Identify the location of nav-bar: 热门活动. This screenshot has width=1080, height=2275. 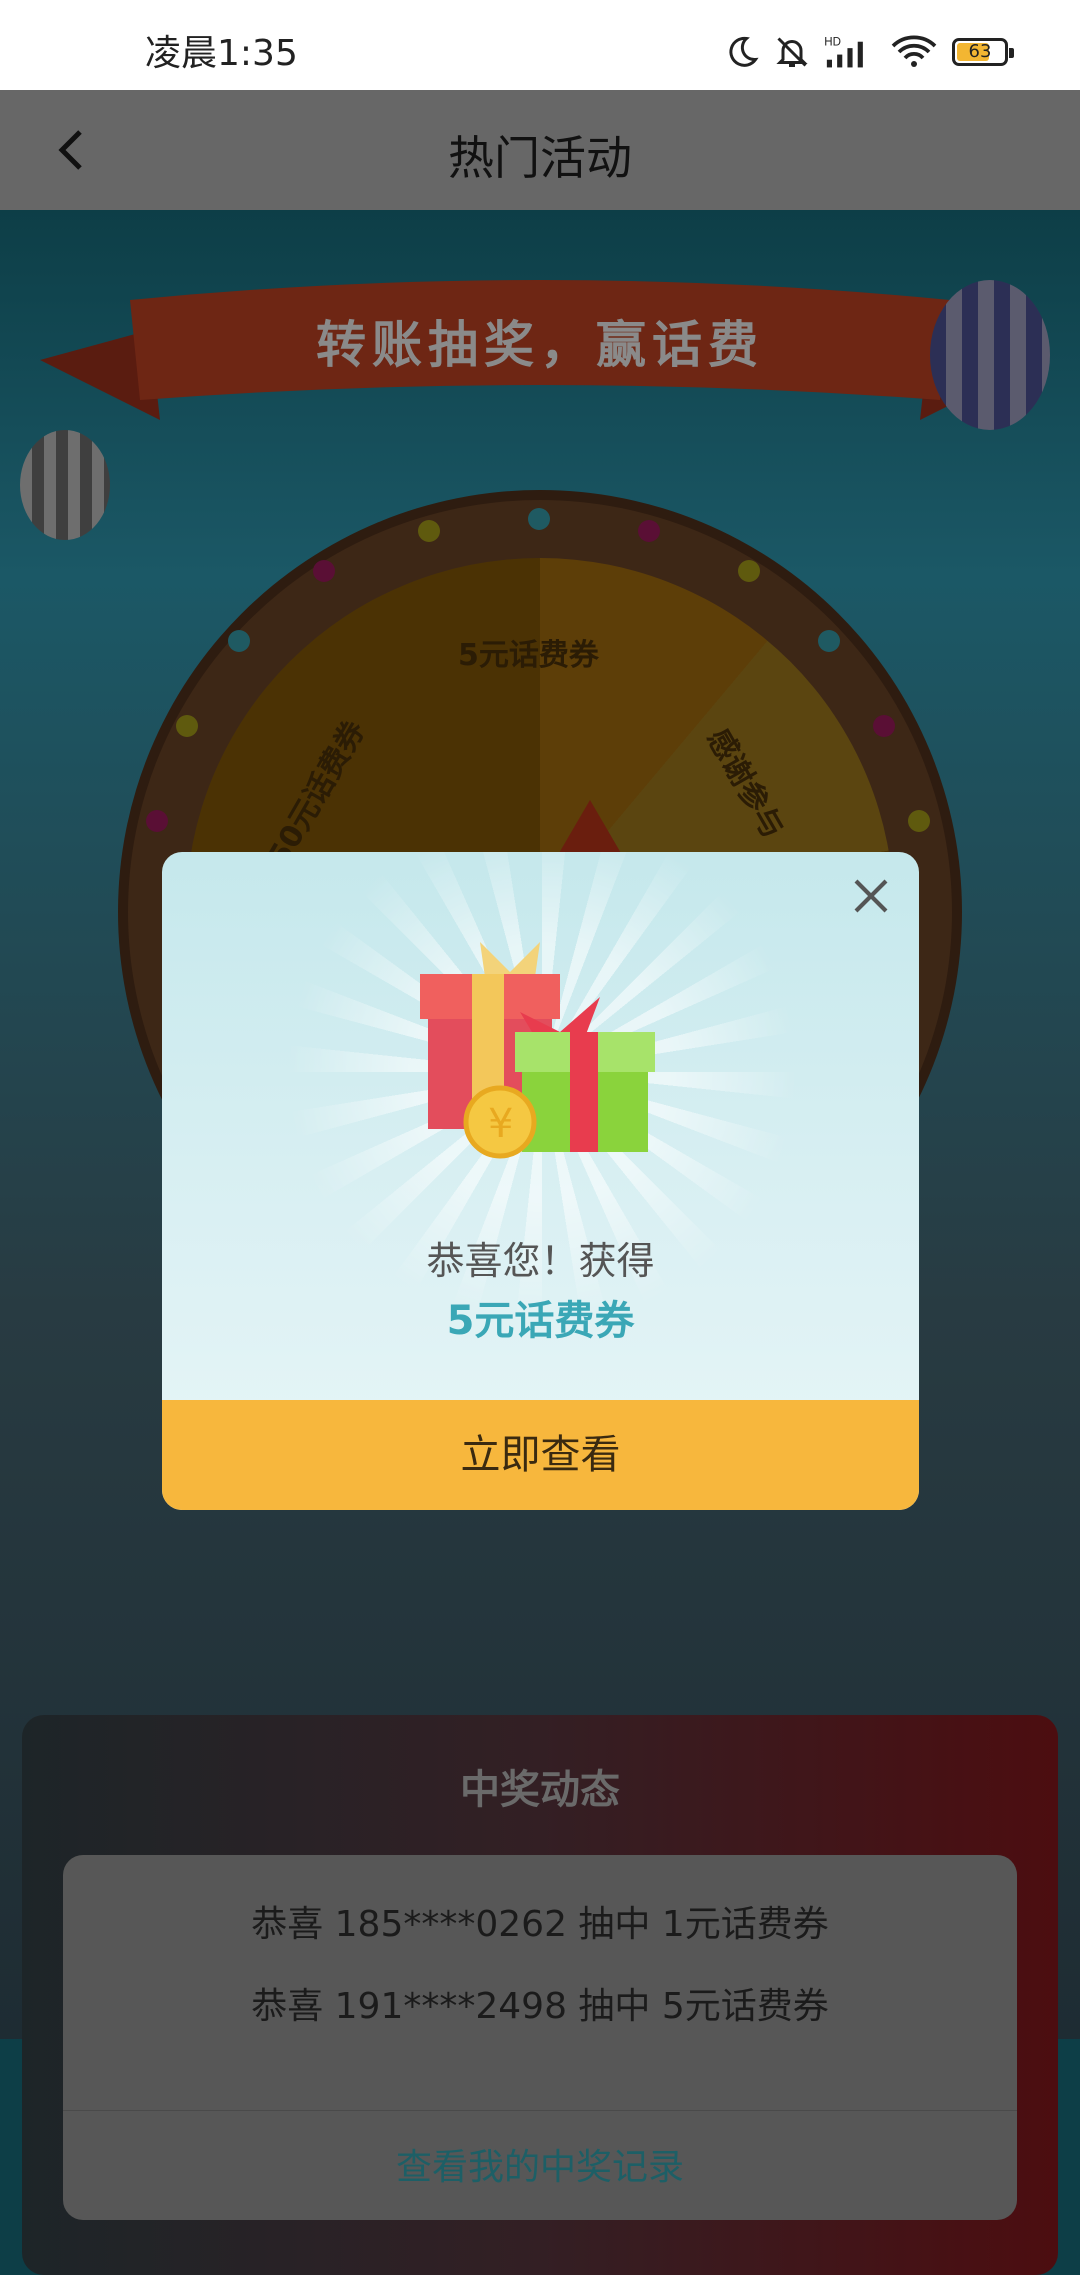
(540, 150).